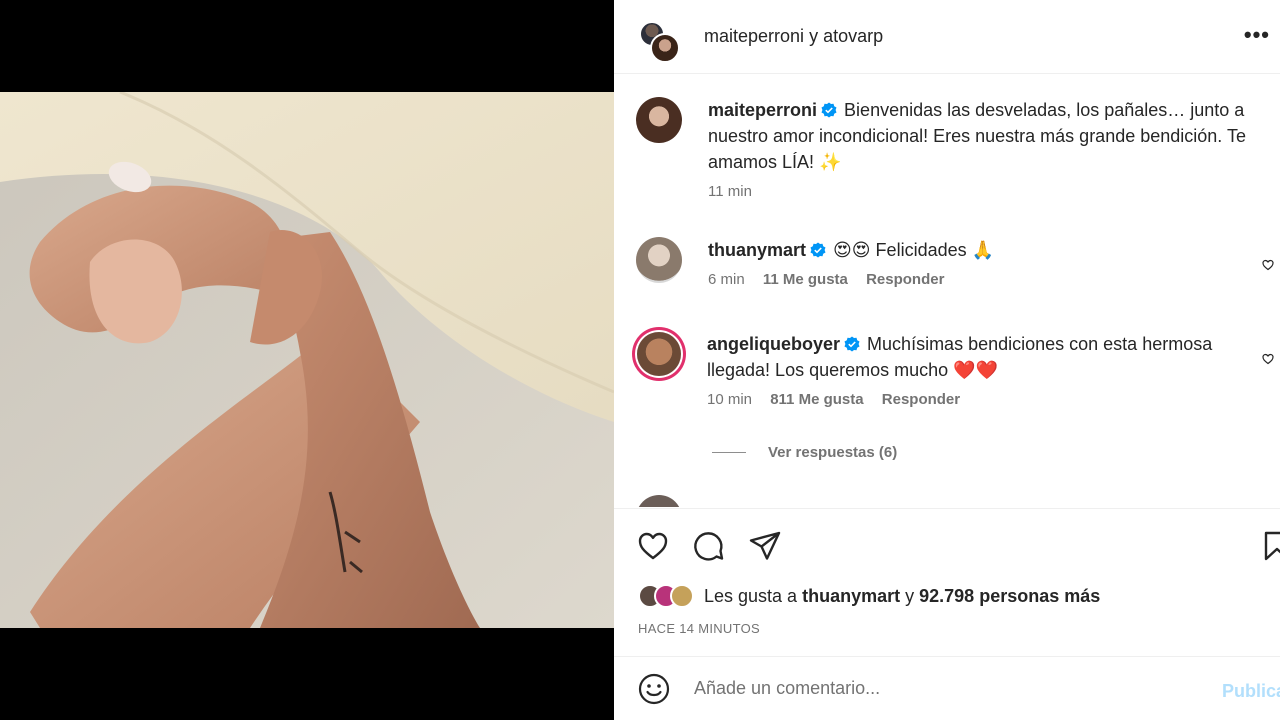 The height and width of the screenshot is (720, 1280). I want to click on more-horizontal-icon: •••, so click(1257, 35).